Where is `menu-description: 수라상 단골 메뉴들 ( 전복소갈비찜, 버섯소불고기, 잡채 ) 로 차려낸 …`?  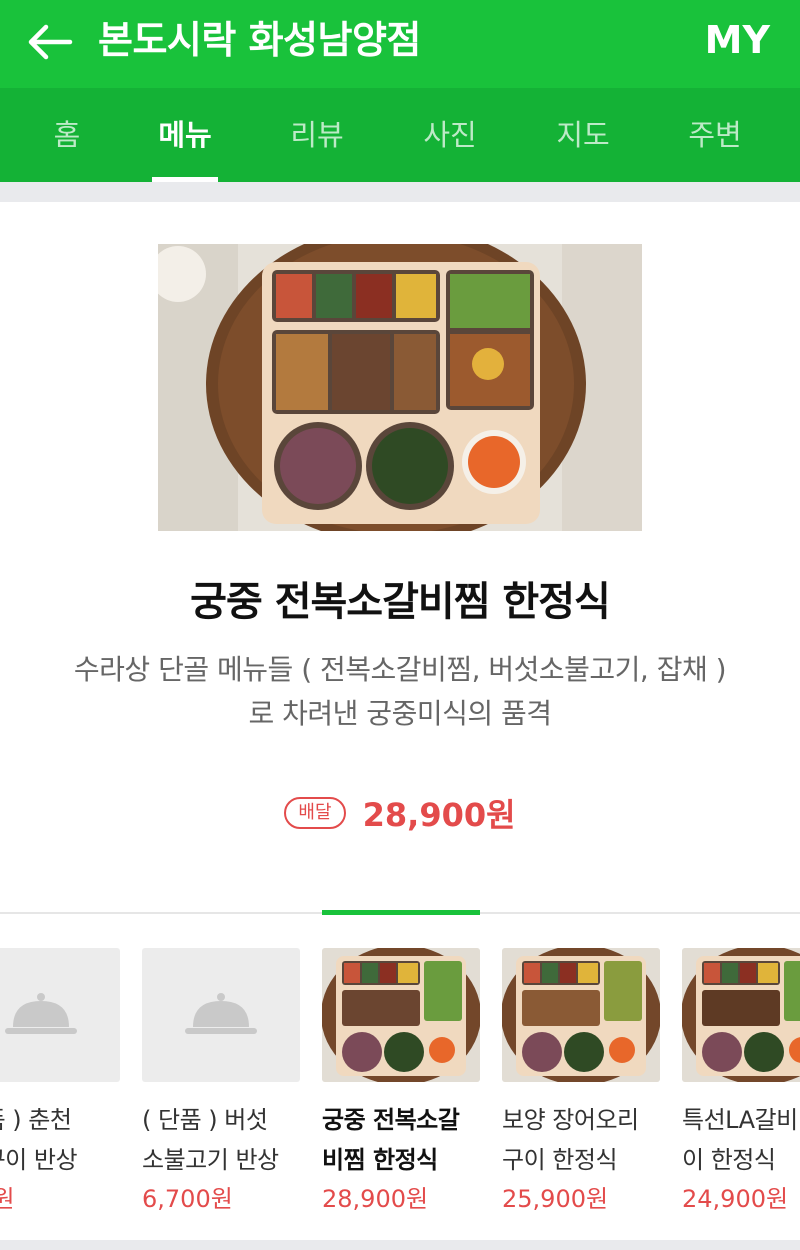
menu-description: 수라상 단골 메뉴들 ( 전복소갈비찜, 버섯소불고기, 잡채 ) 로 차려낸 … is located at coordinates (400, 691).